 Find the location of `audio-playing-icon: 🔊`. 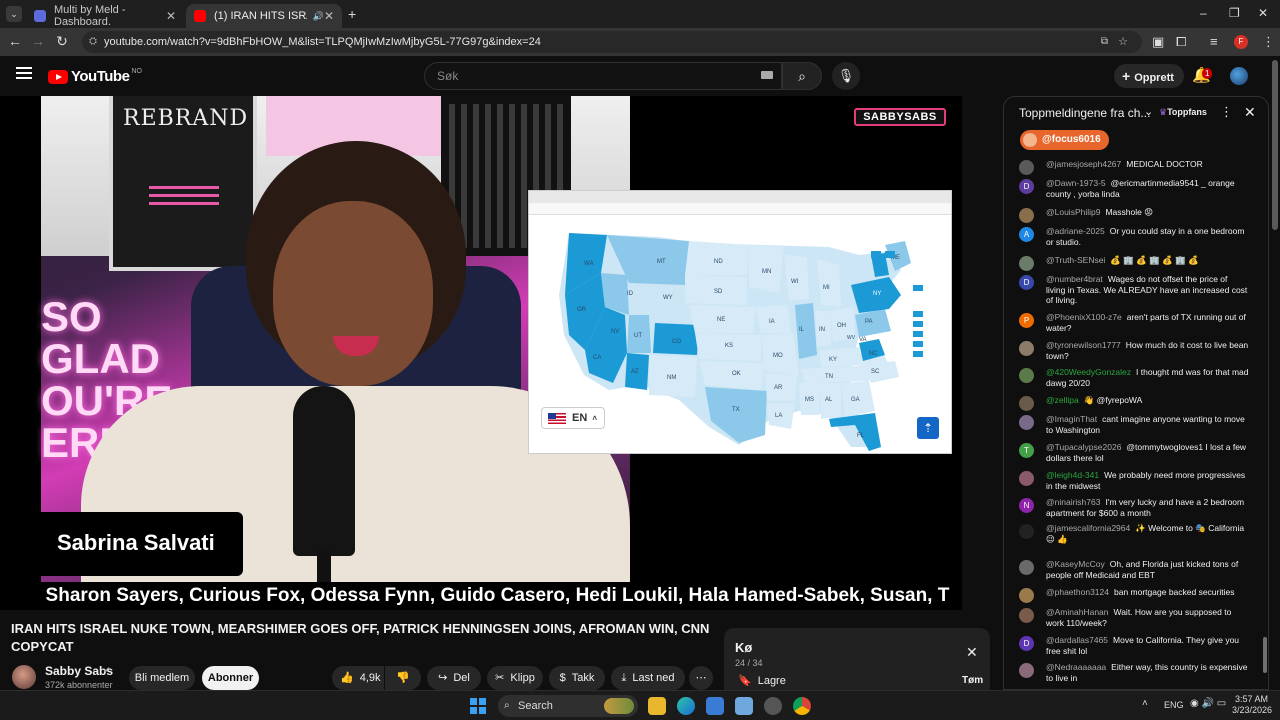

audio-playing-icon: 🔊 is located at coordinates (318, 16).